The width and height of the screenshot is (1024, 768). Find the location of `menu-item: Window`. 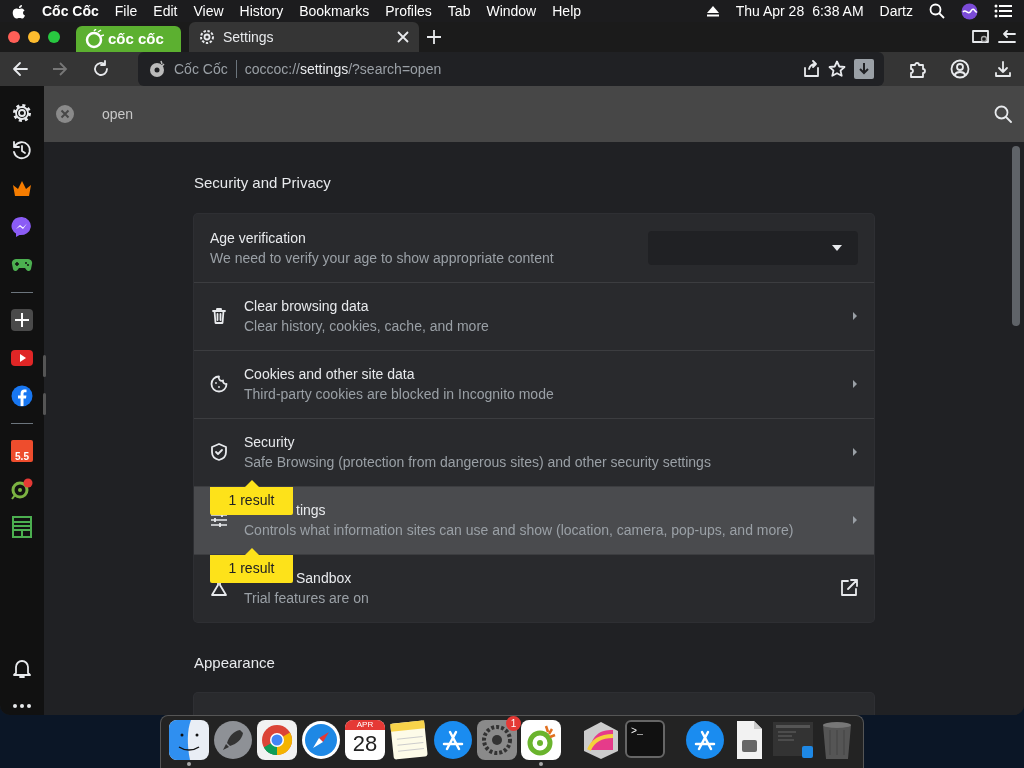

menu-item: Window is located at coordinates (511, 11).